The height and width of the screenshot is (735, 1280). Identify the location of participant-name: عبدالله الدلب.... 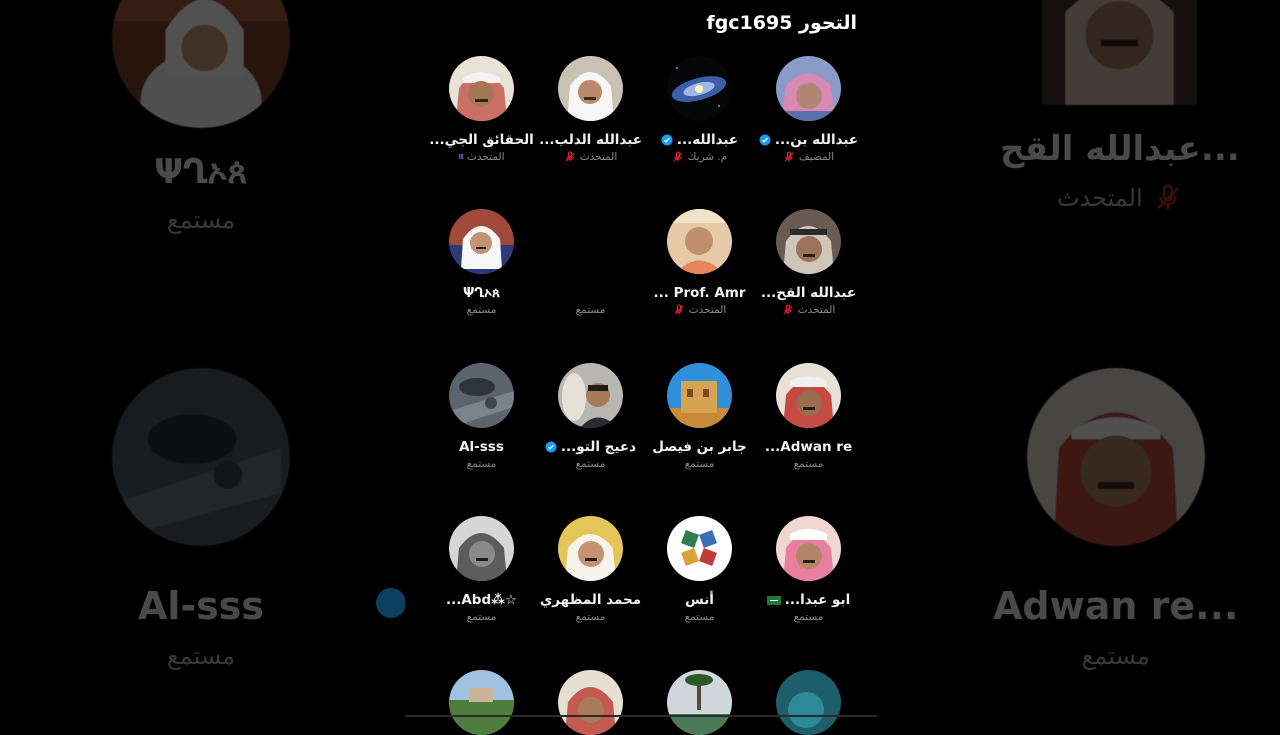
(590, 140).